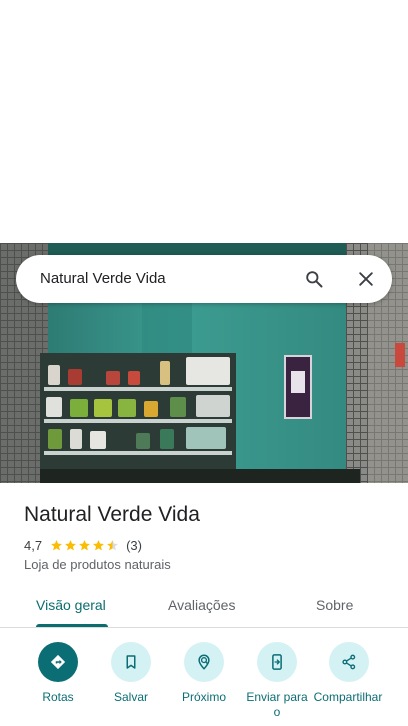 This screenshot has width=408, height=726. I want to click on directions-button: Rotas, so click(58, 673).